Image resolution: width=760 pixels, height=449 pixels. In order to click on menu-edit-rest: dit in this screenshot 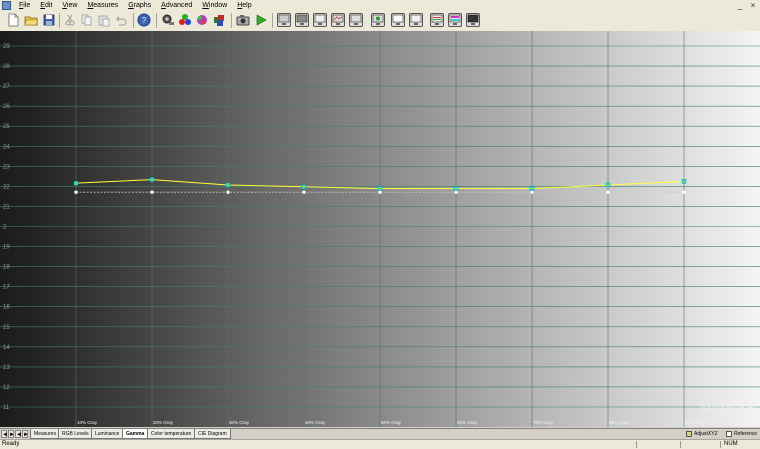, I will do `click(48, 5)`.